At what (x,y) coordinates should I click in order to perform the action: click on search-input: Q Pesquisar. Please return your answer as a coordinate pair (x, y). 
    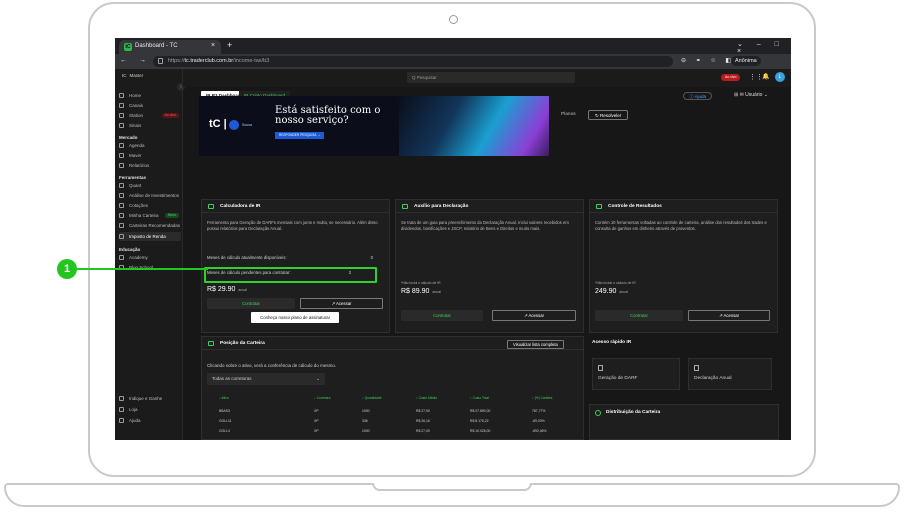
    Looking at the image, I should click on (491, 77).